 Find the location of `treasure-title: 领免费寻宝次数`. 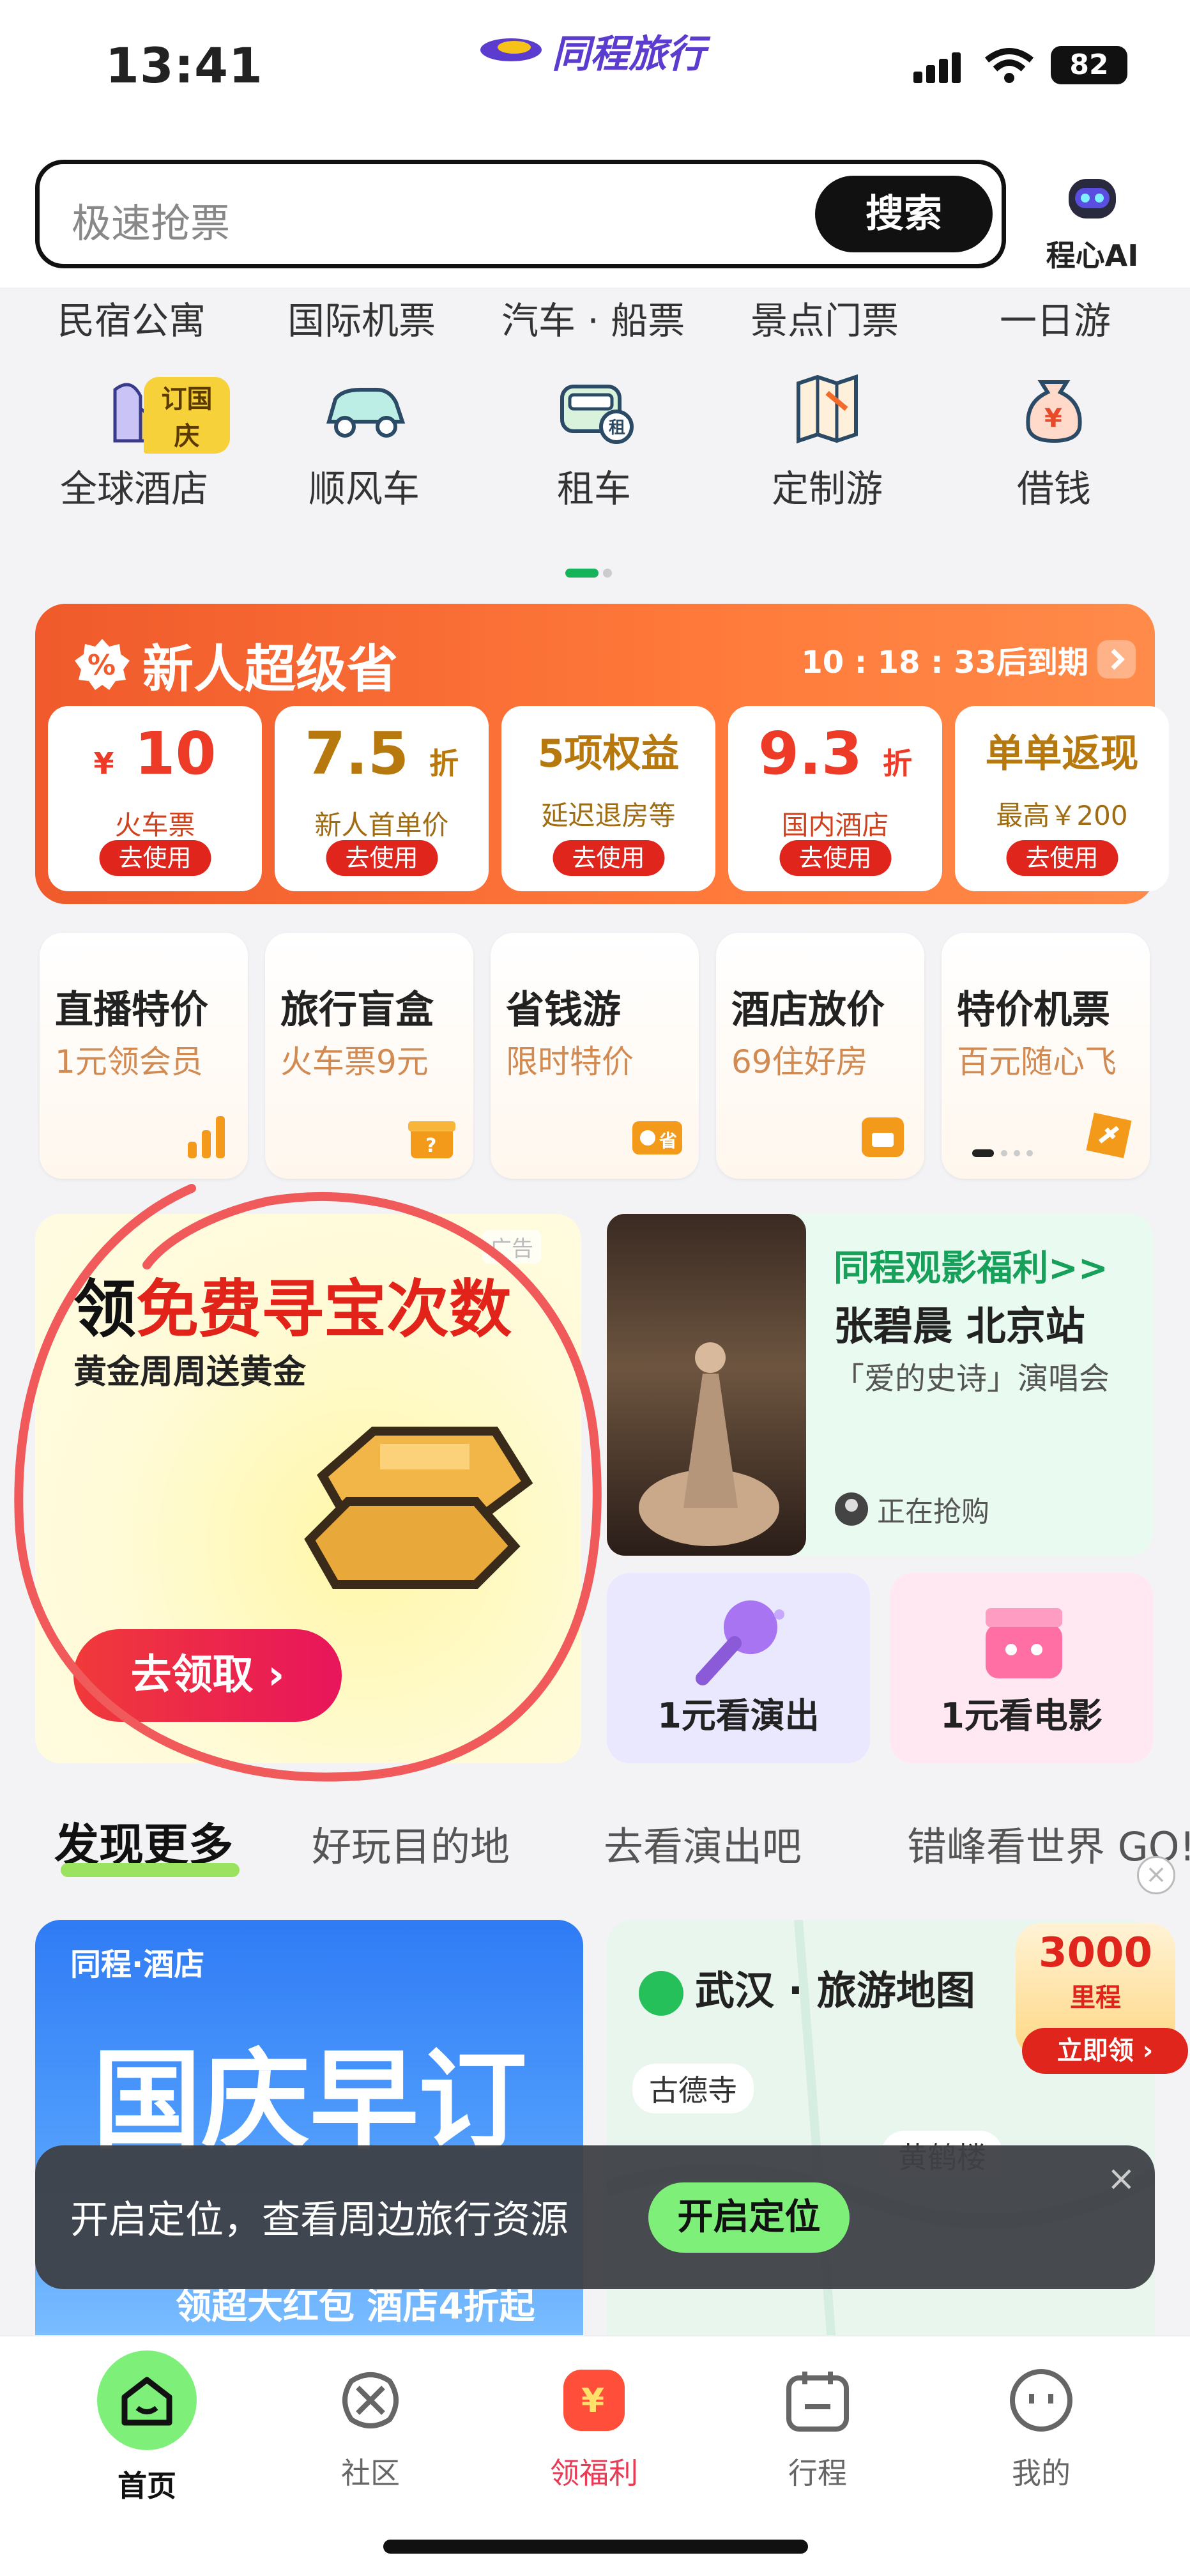

treasure-title: 领免费寻宝次数 is located at coordinates (292, 1304).